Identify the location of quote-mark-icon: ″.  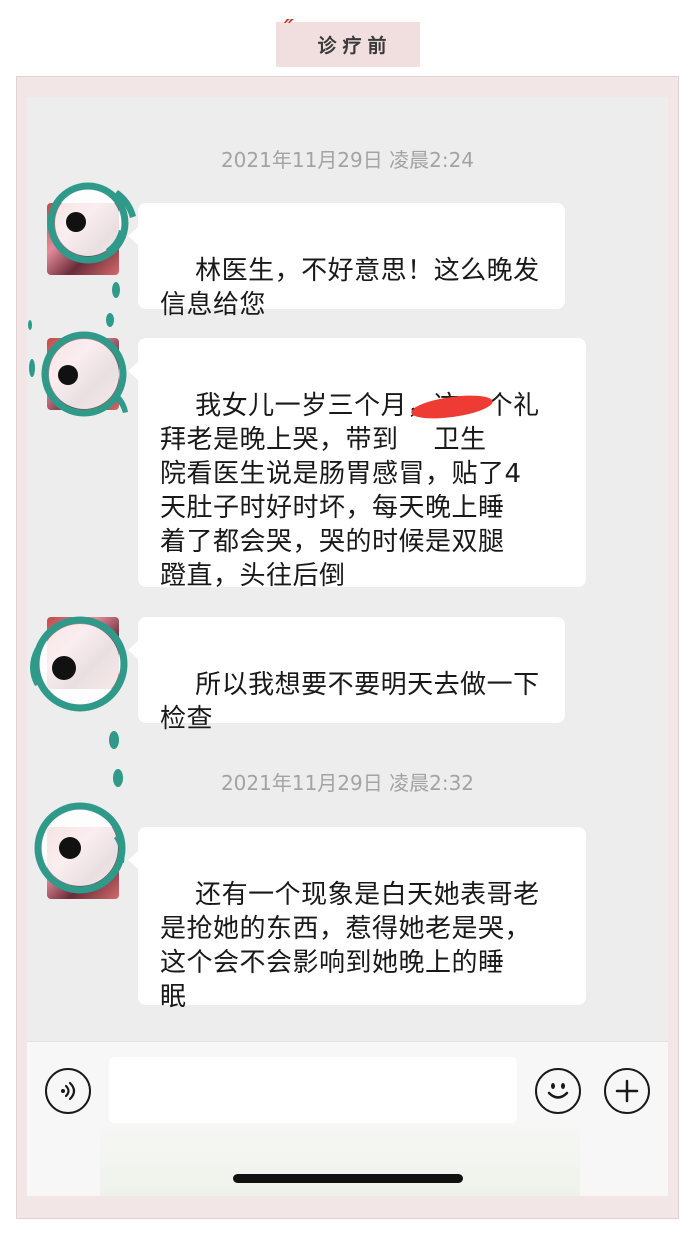
(287, 28).